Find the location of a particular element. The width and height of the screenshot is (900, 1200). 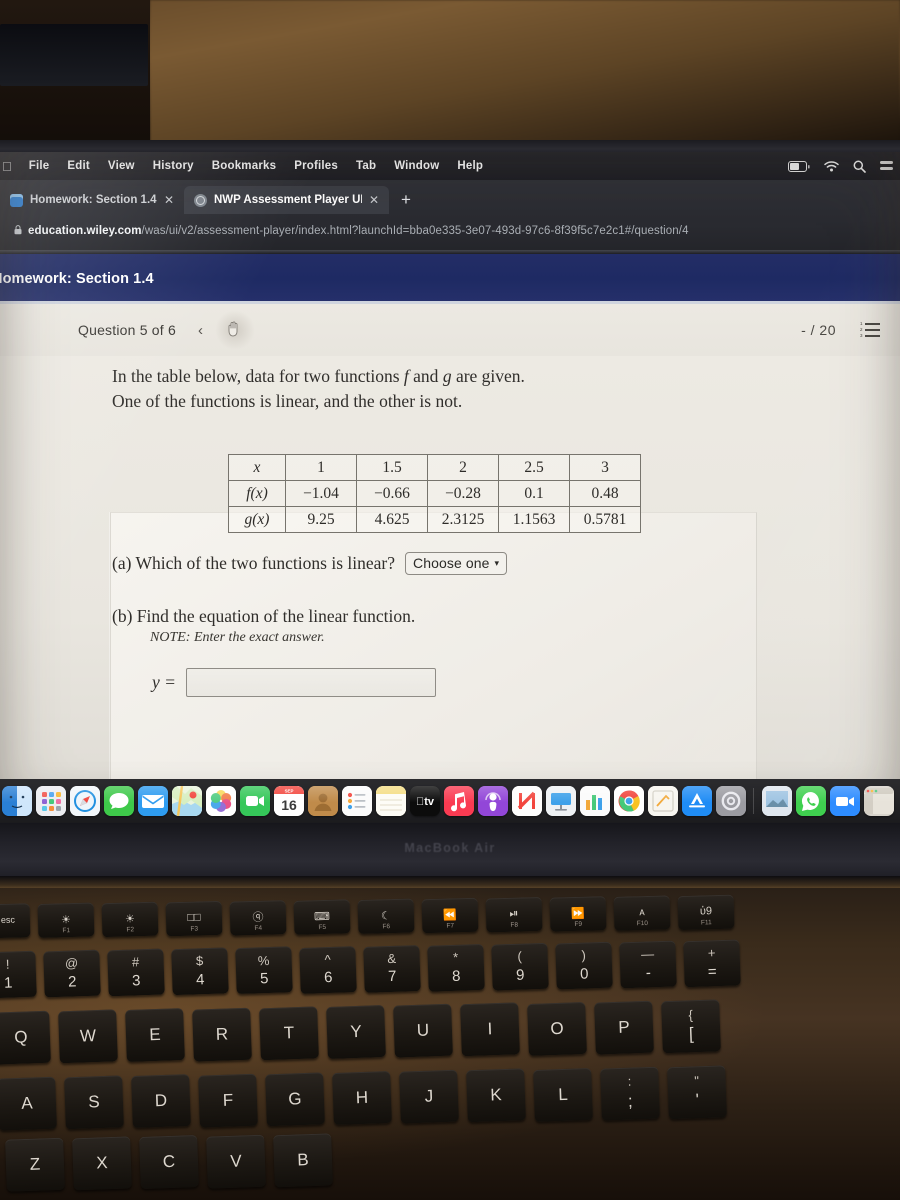

dock-icon-safari is located at coordinates (85, 801).